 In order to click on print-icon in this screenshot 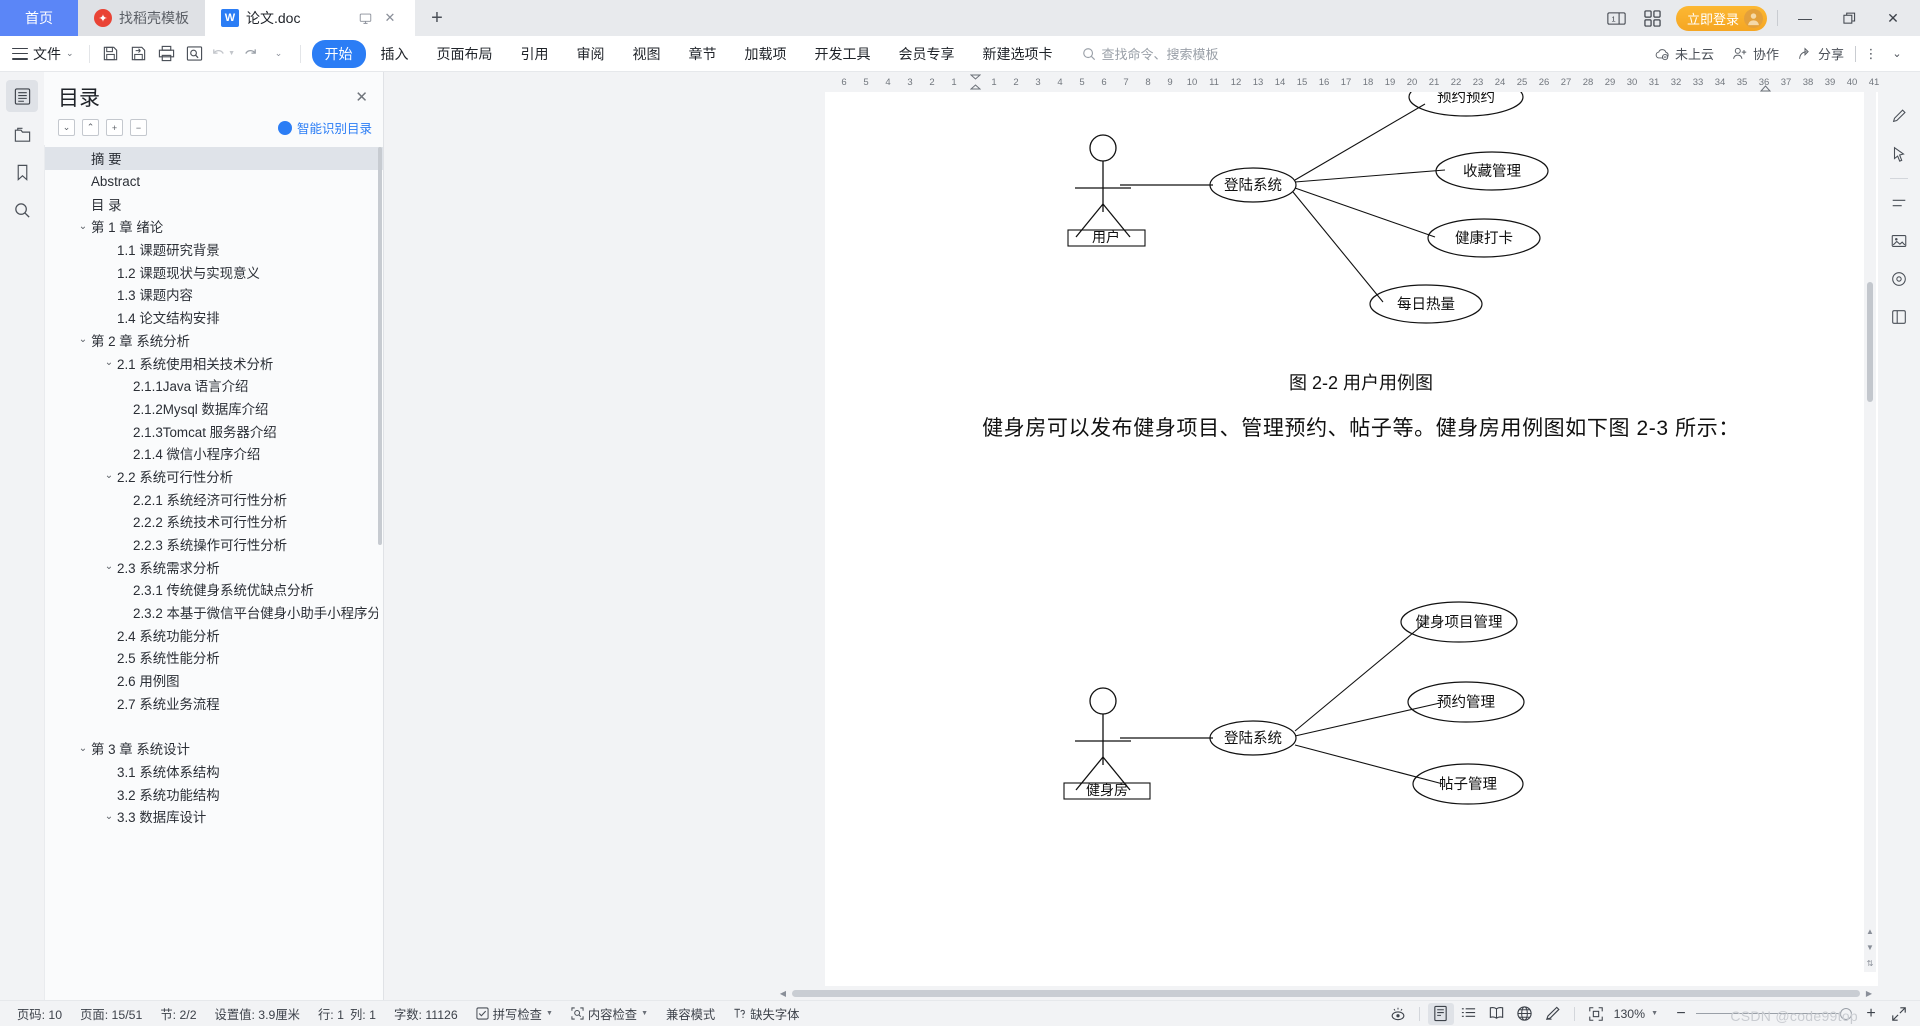, I will do `click(167, 54)`.